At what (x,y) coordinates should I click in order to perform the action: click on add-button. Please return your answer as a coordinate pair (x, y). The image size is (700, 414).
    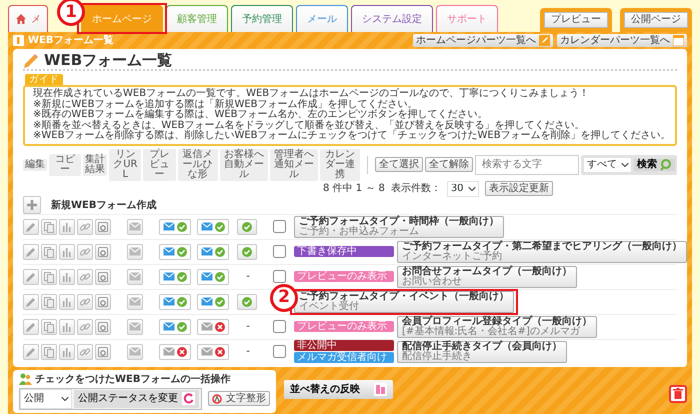
    Looking at the image, I should click on (32, 205).